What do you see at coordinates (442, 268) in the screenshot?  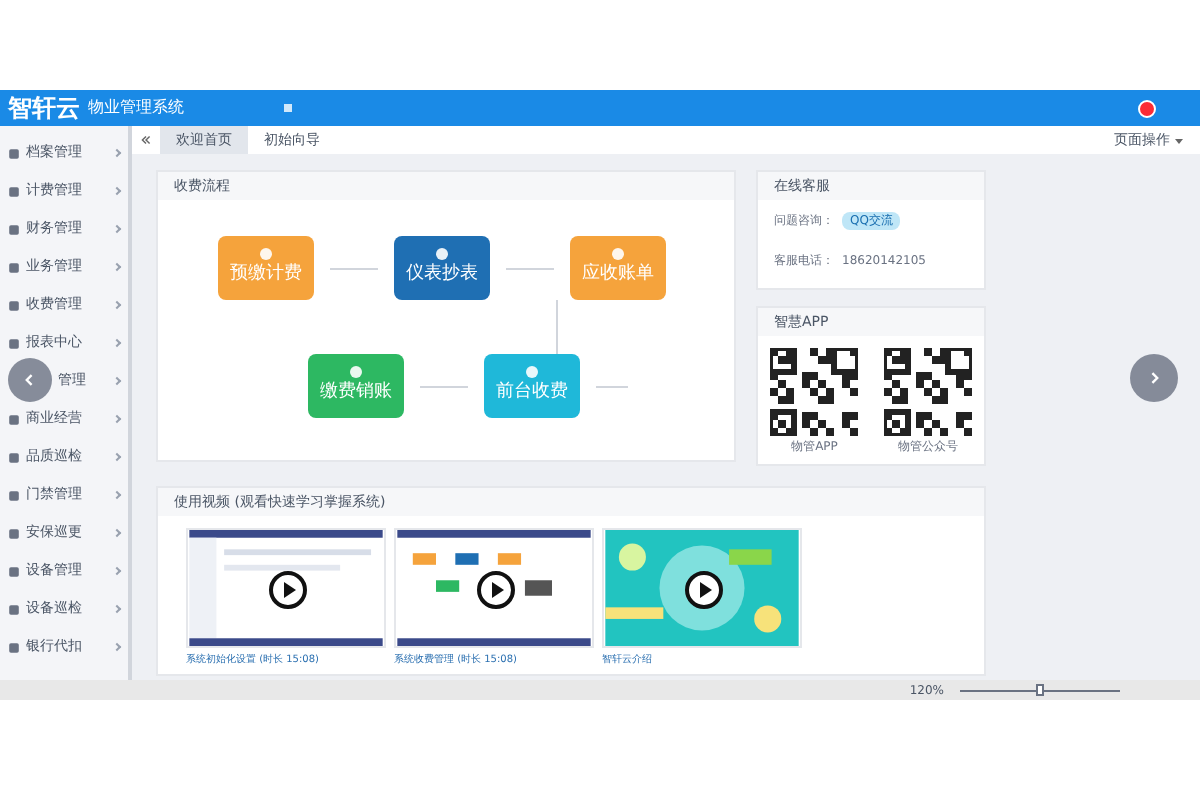 I see `flow-step: 仪表抄表` at bounding box center [442, 268].